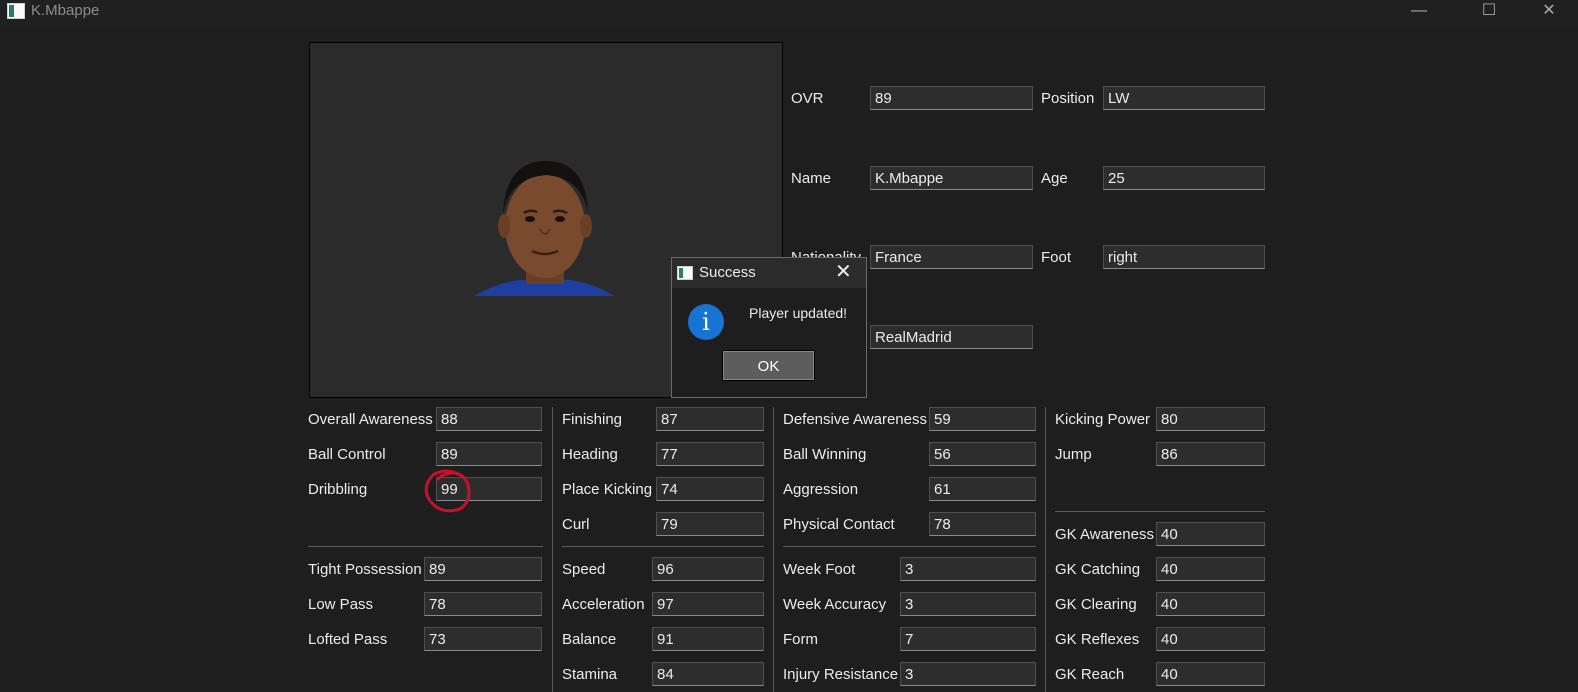 This screenshot has height=692, width=1578. Describe the element at coordinates (590, 674) in the screenshot. I see `stat-label-stamina: Stamina` at that location.